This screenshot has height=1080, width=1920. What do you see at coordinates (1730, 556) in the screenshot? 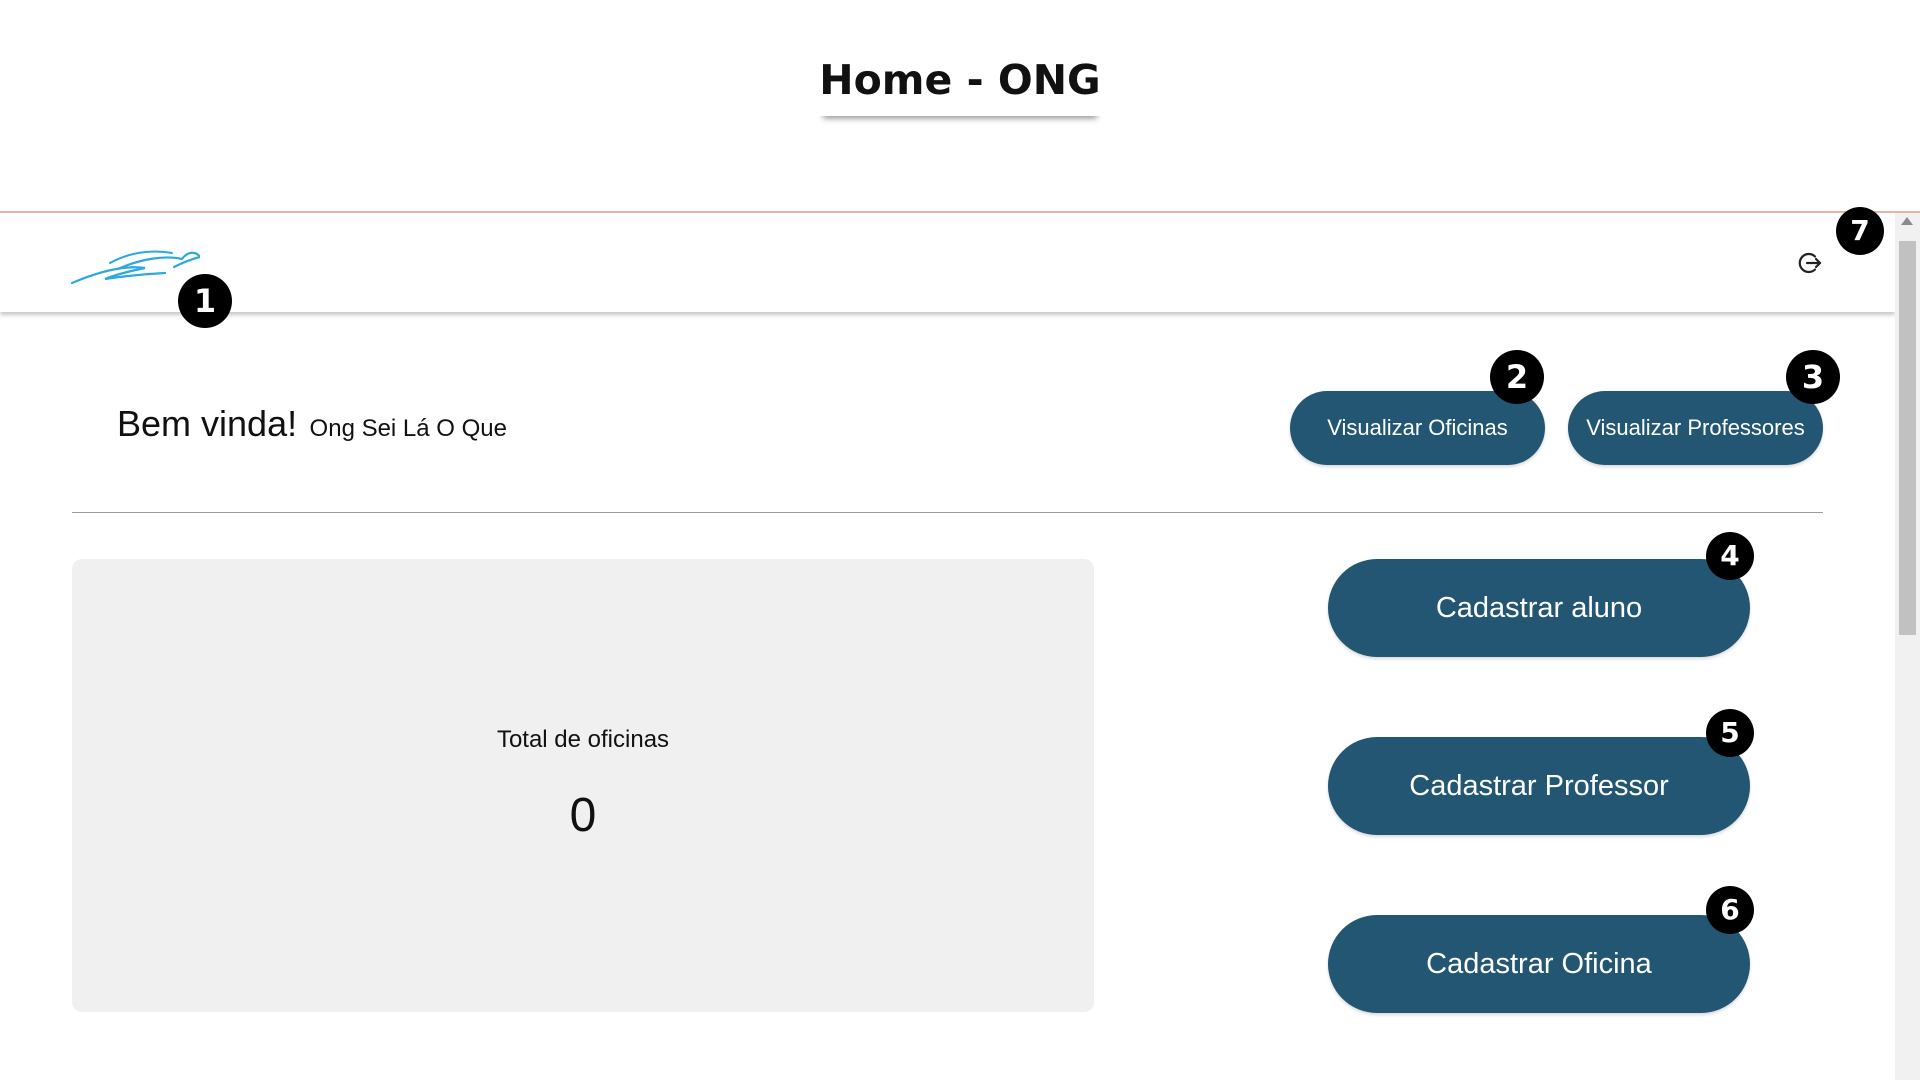
I see `annotation-marker-4: 4` at bounding box center [1730, 556].